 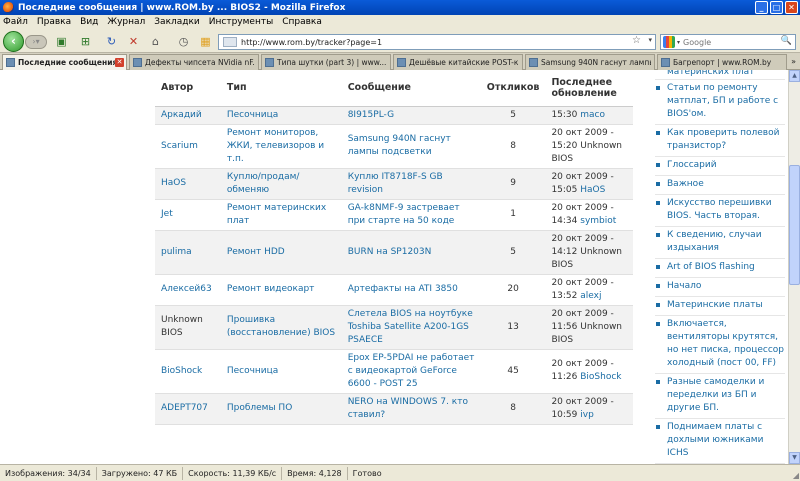 I want to click on last-user-link: HaOS, so click(x=592, y=190).